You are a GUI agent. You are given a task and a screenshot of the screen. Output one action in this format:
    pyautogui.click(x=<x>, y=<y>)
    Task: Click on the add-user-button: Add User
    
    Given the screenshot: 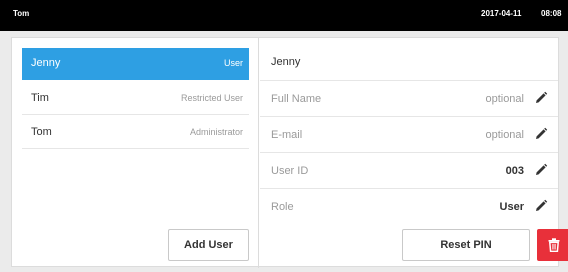 What is the action you would take?
    pyautogui.click(x=208, y=245)
    